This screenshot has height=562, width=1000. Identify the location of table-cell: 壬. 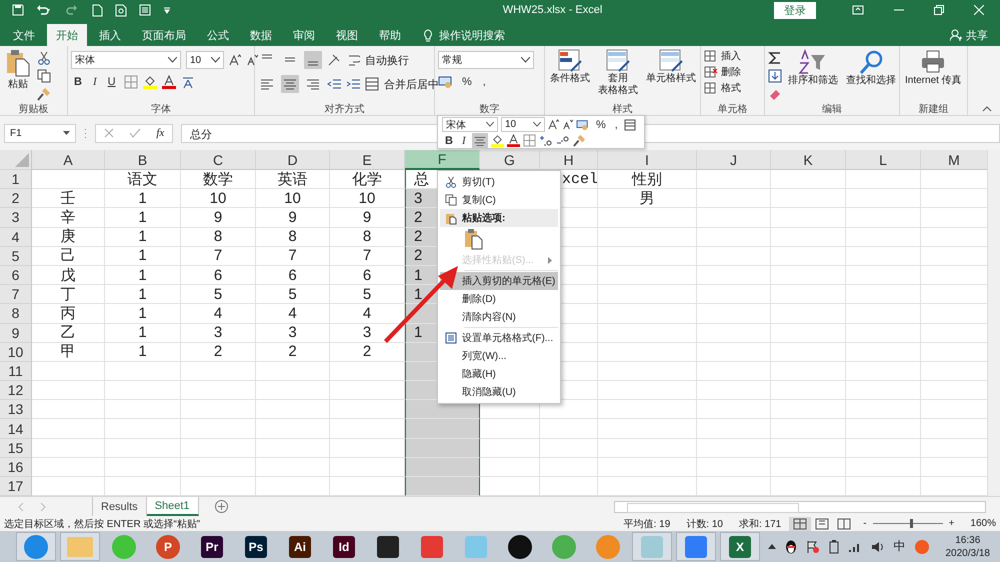
(68, 198).